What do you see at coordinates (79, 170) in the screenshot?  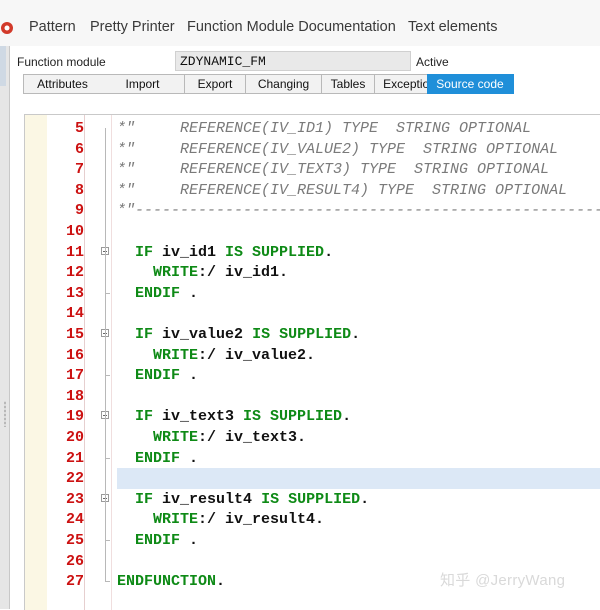 I see `line-number: 7` at bounding box center [79, 170].